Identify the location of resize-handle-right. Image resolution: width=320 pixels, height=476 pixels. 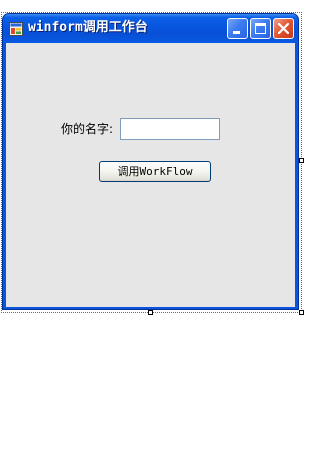
(301, 160).